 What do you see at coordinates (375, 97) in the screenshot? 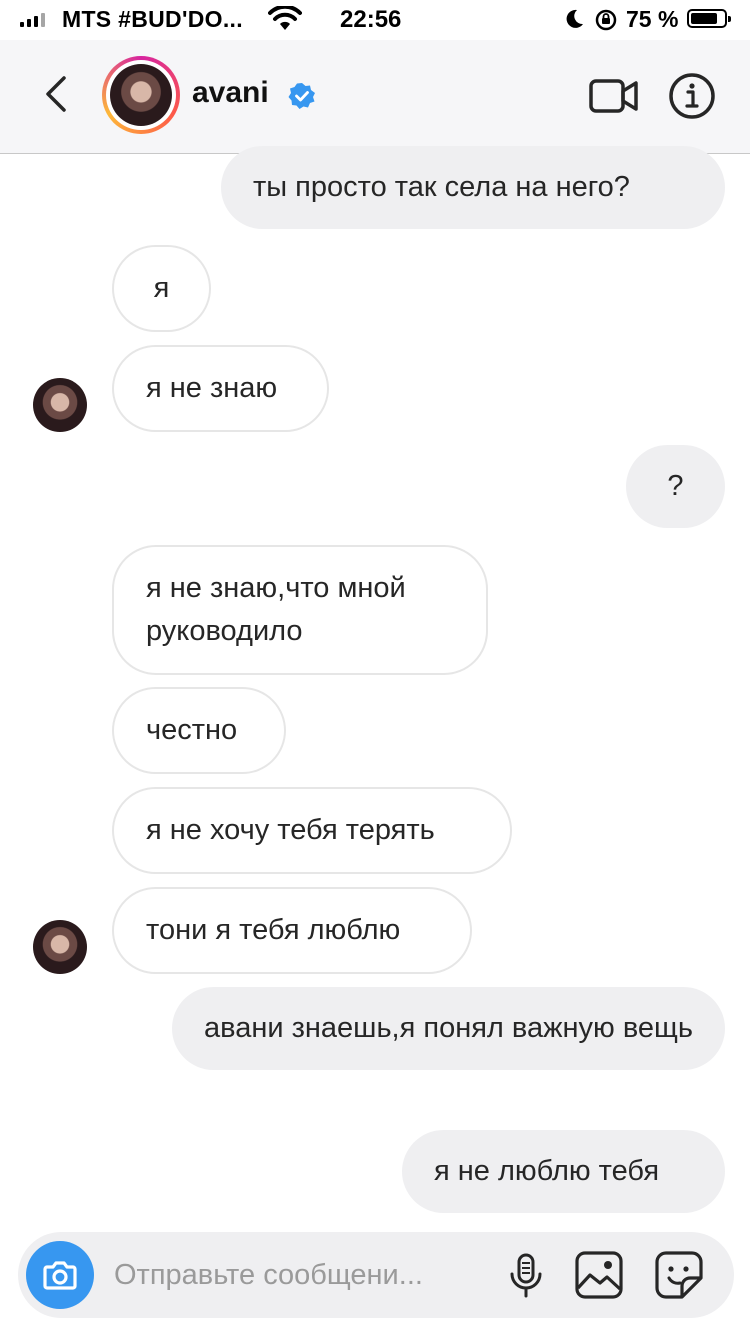
I see `chat-header: avani` at bounding box center [375, 97].